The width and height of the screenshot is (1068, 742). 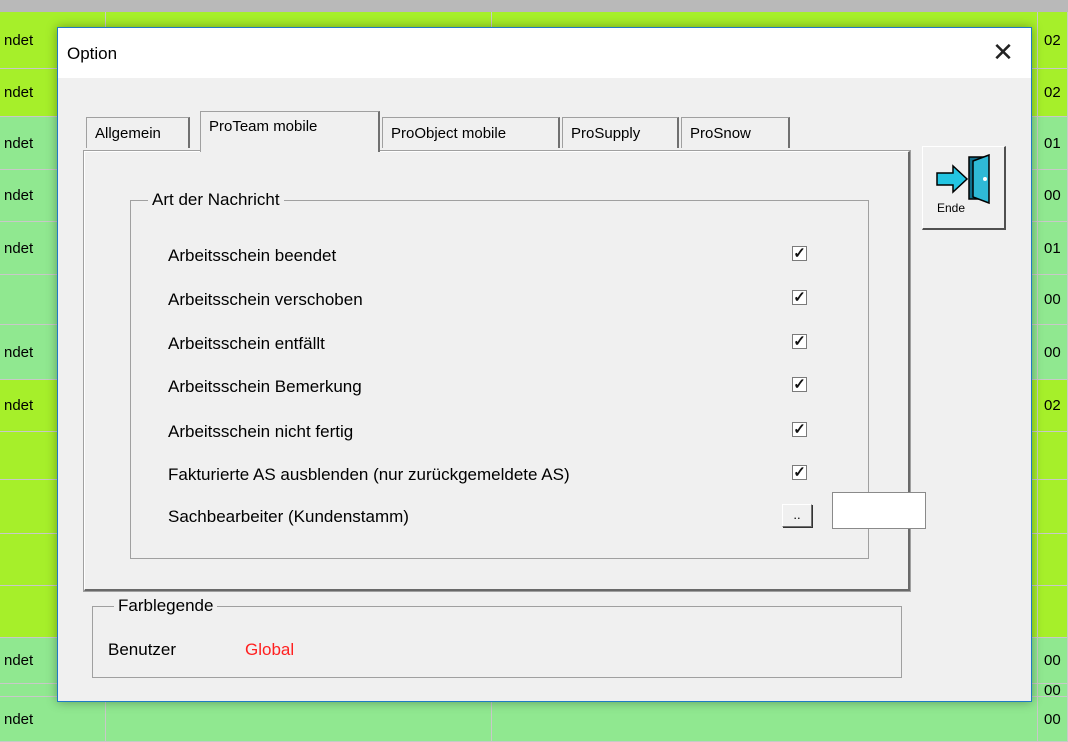 I want to click on top-strip, so click(x=534, y=6).